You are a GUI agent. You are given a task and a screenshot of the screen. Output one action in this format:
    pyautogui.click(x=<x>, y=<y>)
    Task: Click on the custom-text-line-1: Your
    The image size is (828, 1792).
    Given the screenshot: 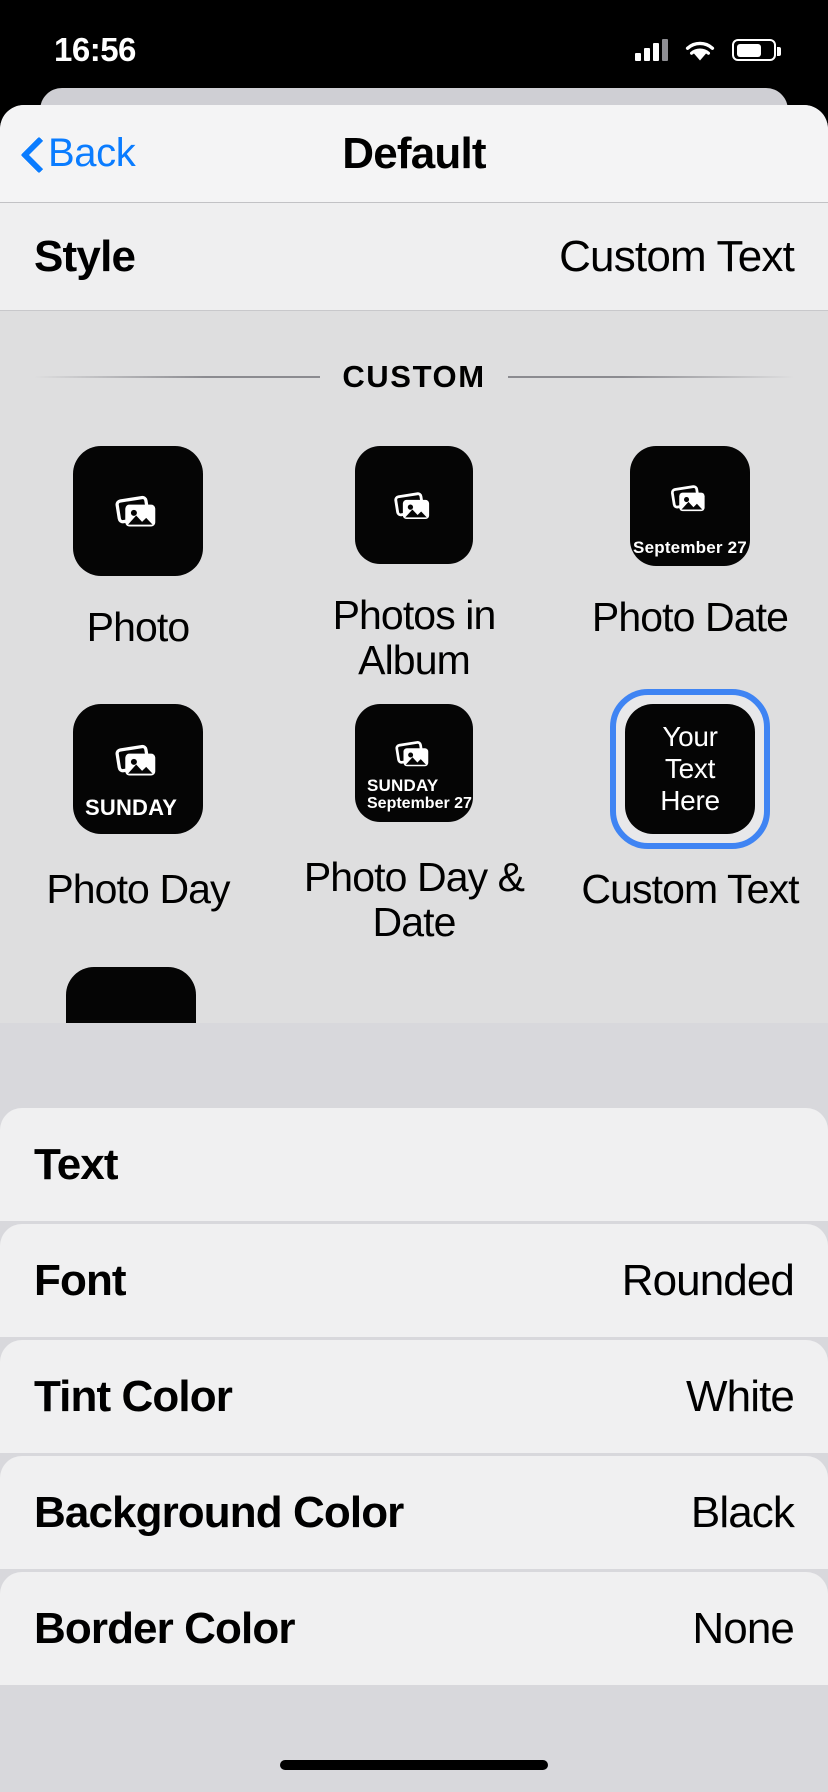 What is the action you would take?
    pyautogui.click(x=690, y=737)
    